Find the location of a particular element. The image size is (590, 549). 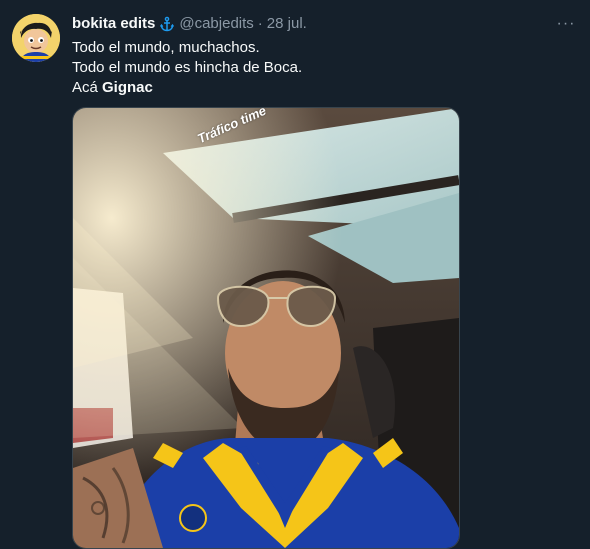

anchor-icon is located at coordinates (167, 24).